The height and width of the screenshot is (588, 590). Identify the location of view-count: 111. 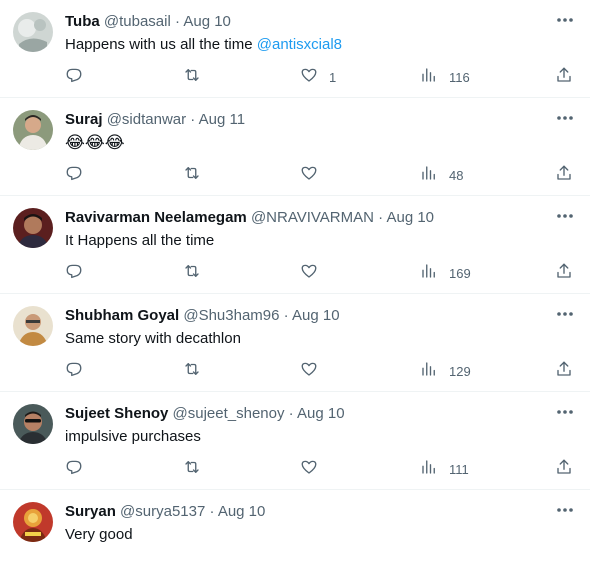
(459, 469).